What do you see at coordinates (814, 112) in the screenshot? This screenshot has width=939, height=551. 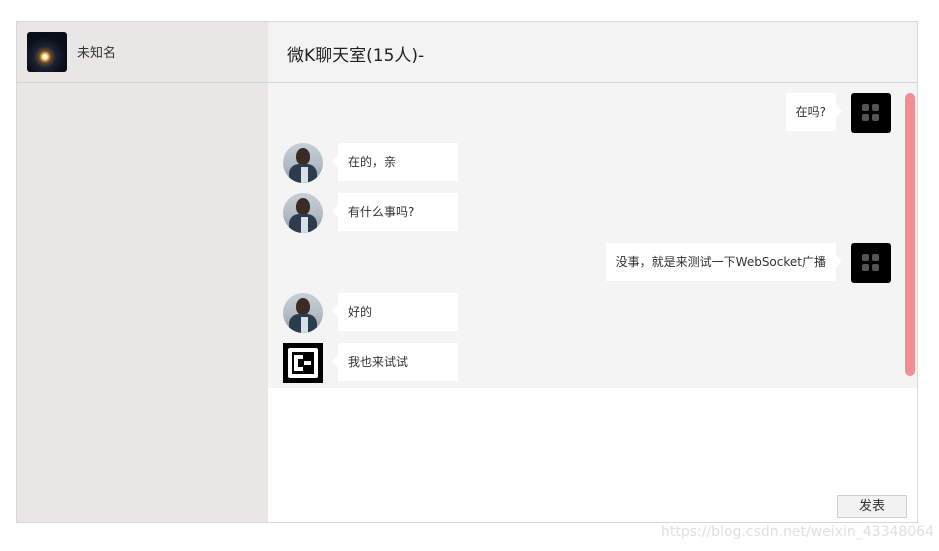 I see `message-bubble: 在吗?` at bounding box center [814, 112].